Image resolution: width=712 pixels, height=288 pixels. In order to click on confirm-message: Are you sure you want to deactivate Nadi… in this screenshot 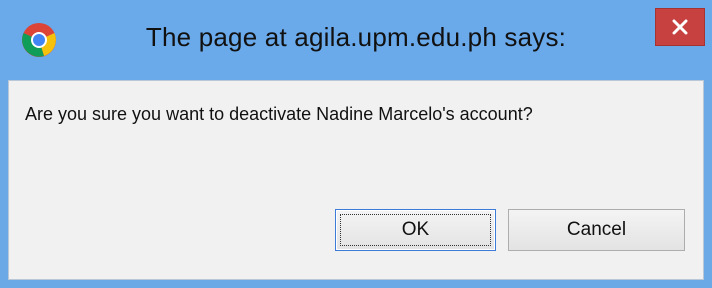, I will do `click(279, 114)`.